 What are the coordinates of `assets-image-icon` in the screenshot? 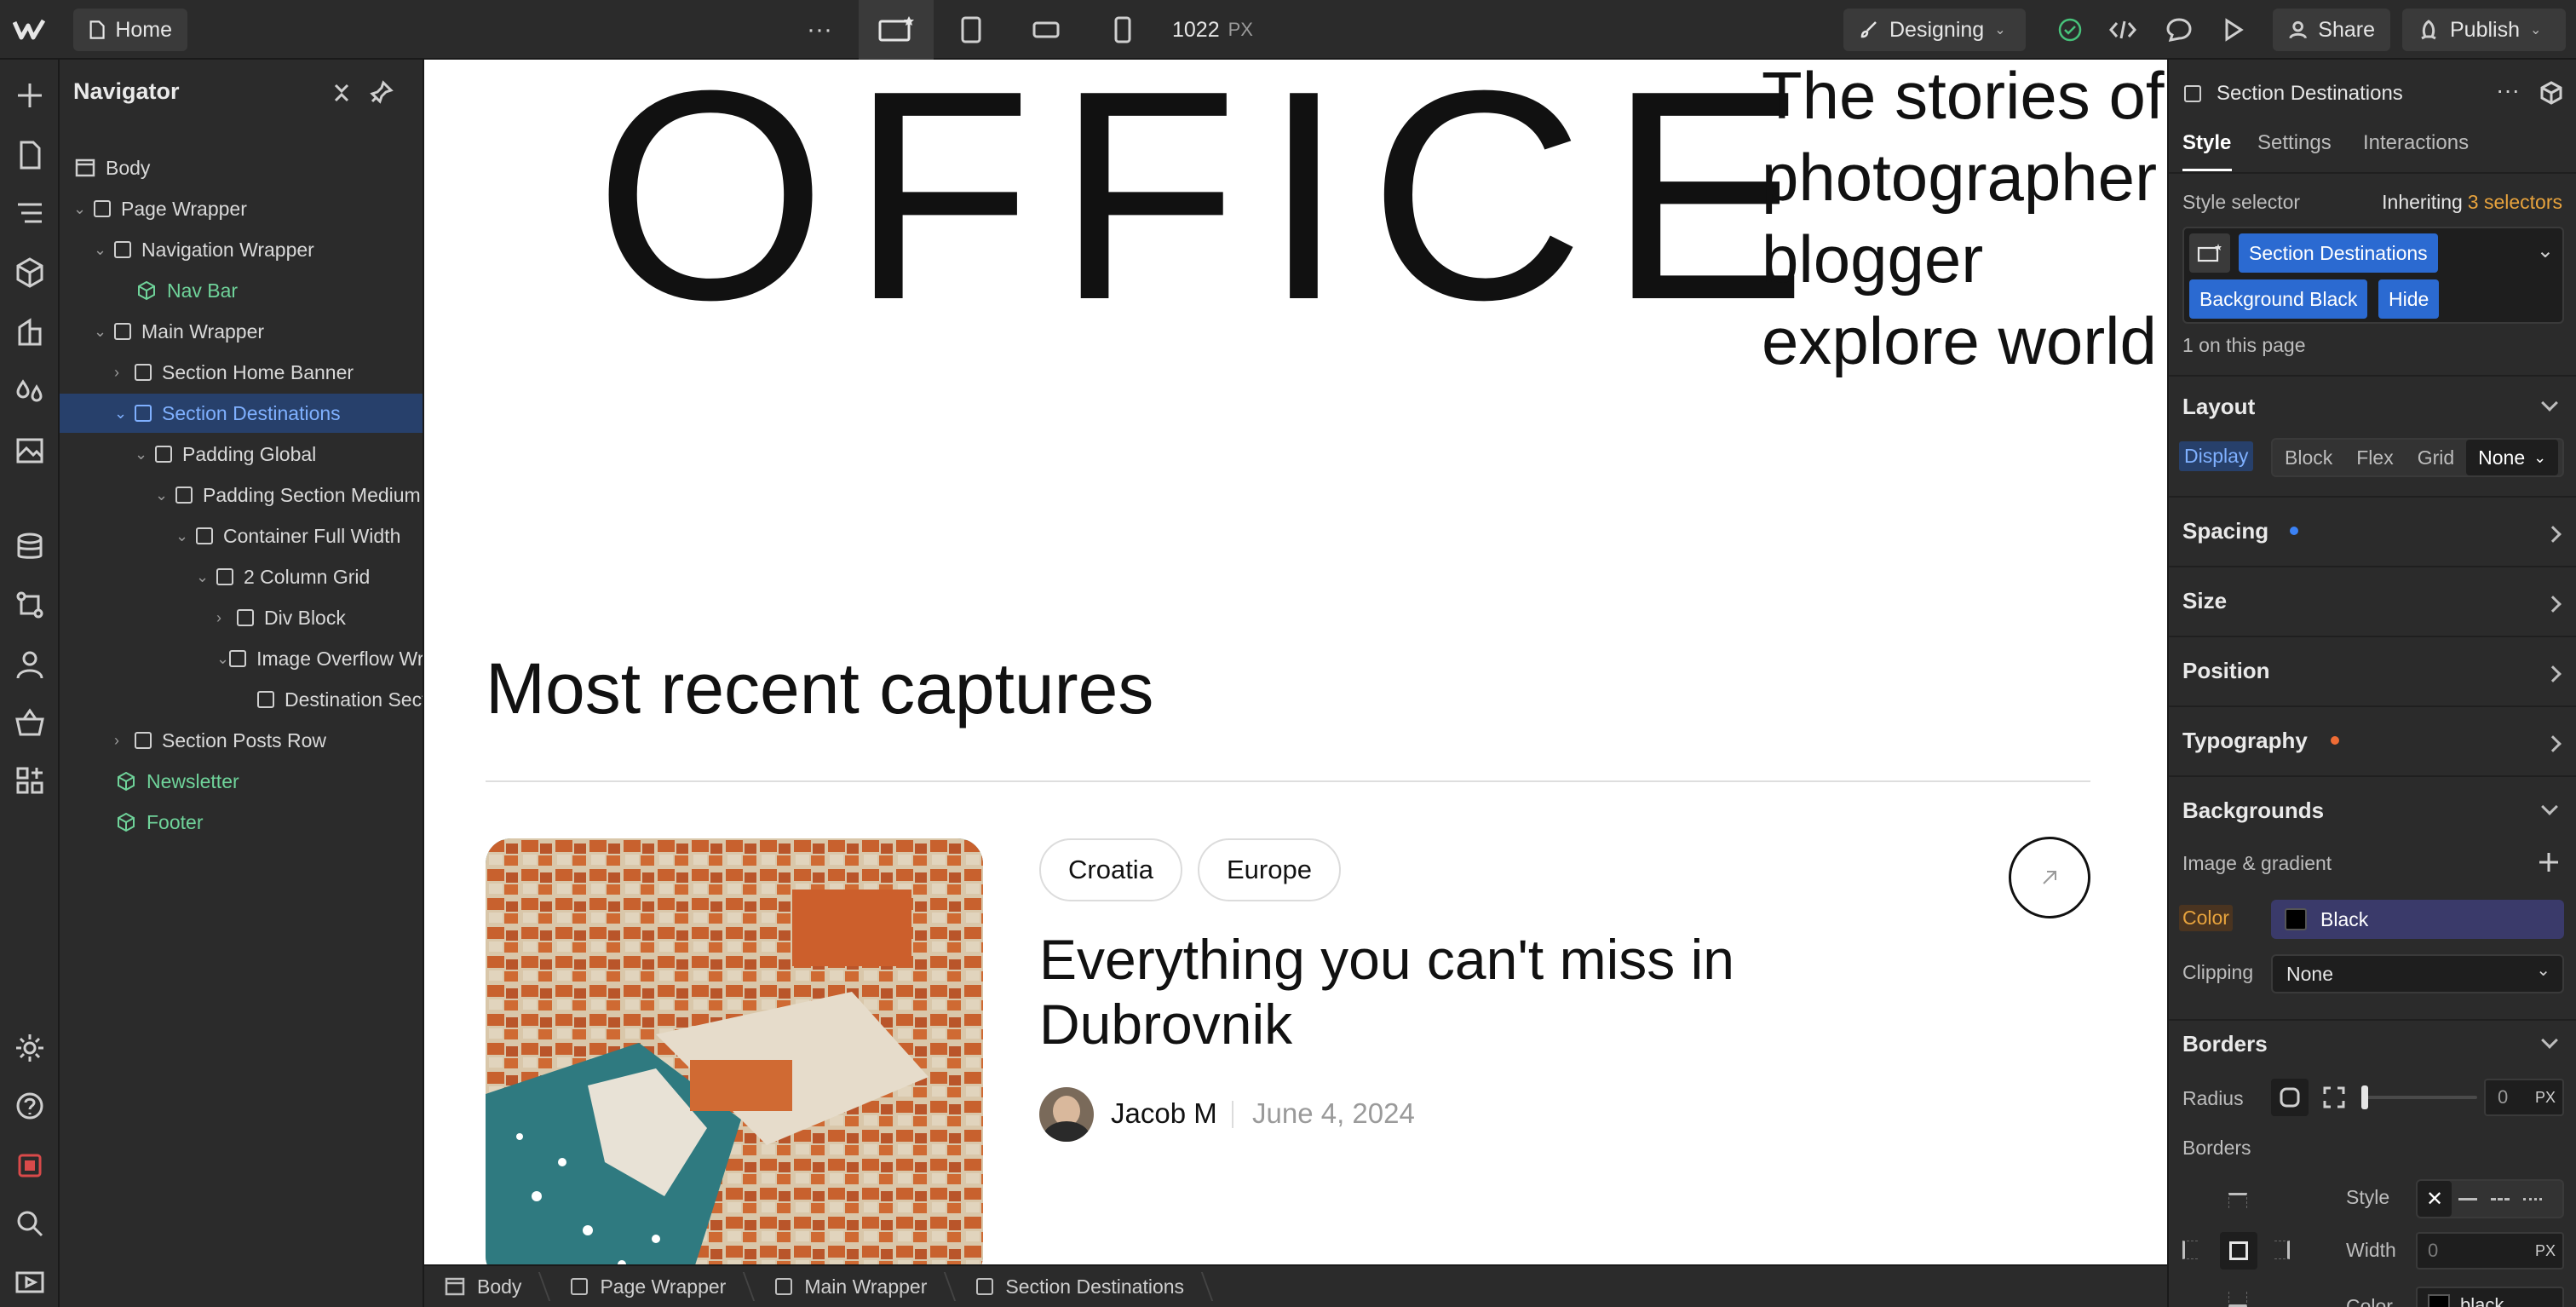 It's located at (30, 450).